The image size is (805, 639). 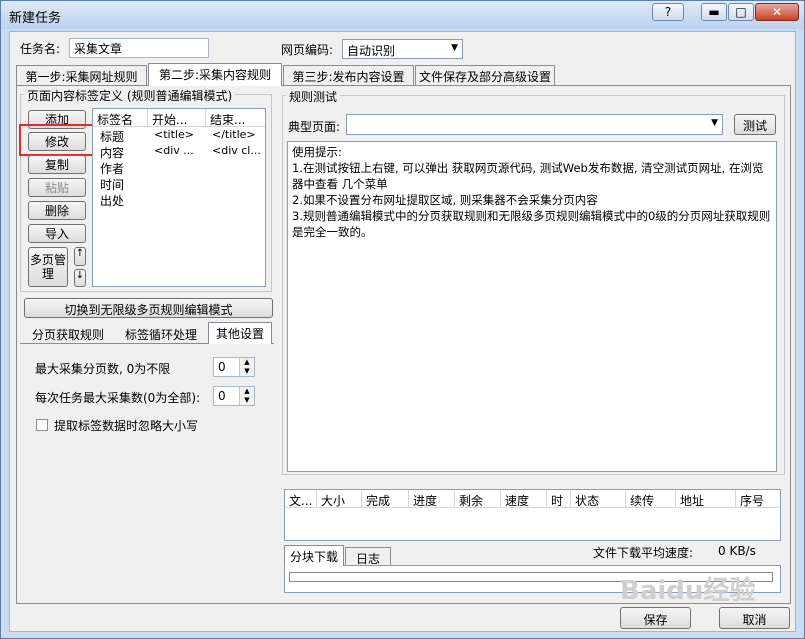 What do you see at coordinates (478, 499) in the screenshot?
I see `column-header-remaining: 剩余` at bounding box center [478, 499].